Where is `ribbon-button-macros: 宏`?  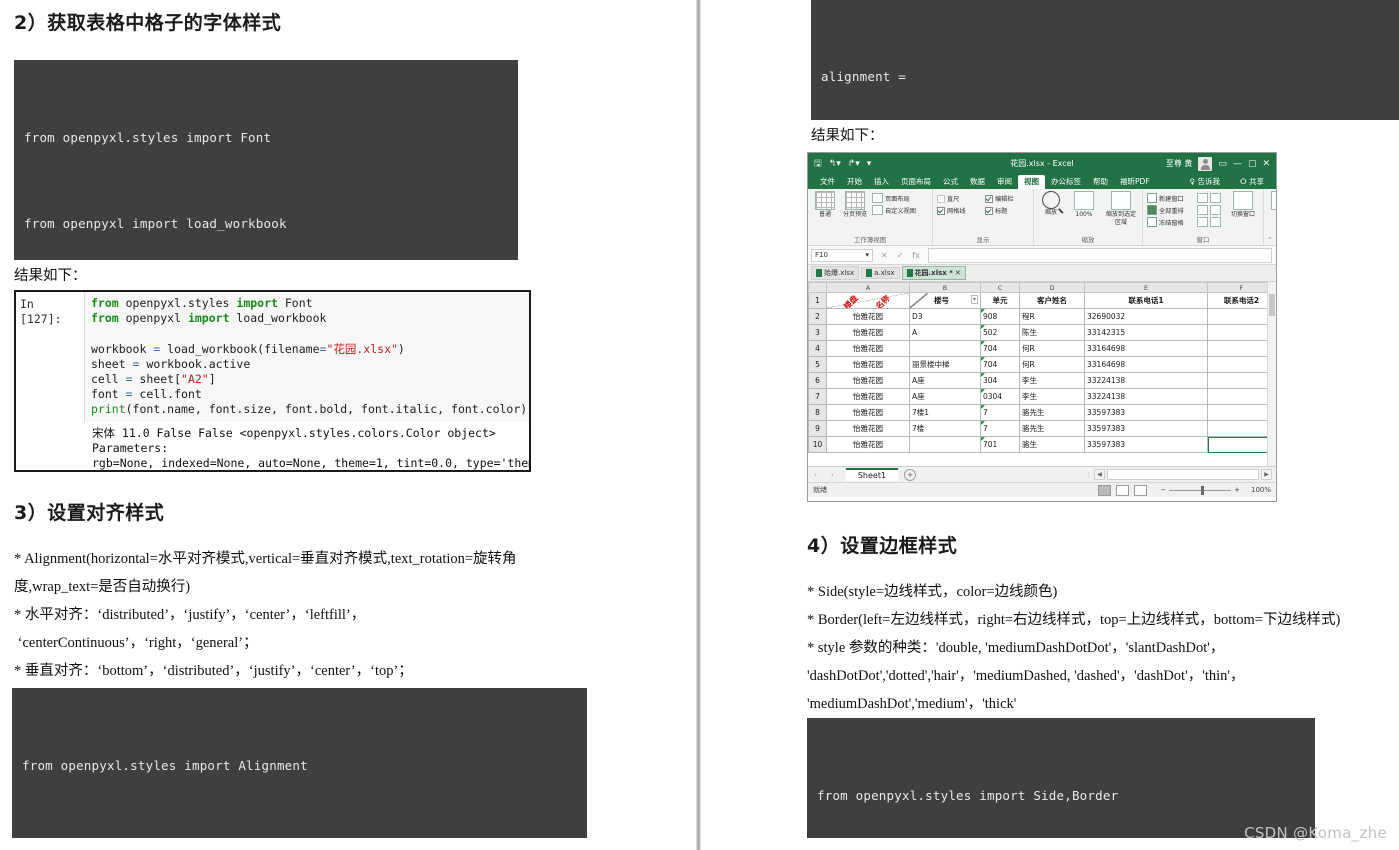 ribbon-button-macros: 宏 is located at coordinates (1272, 205).